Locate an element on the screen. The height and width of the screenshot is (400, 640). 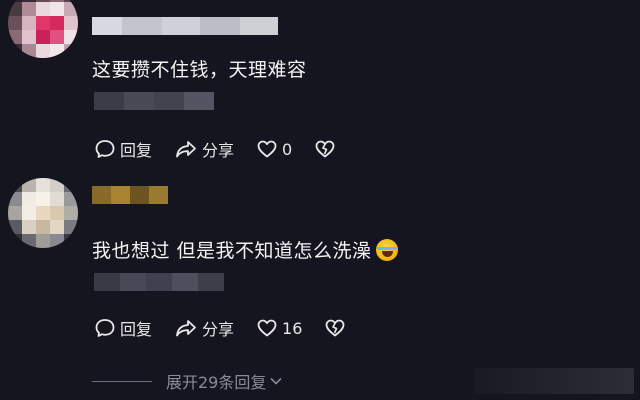
comment-actions: 回复 分享 16 is located at coordinates (233, 328).